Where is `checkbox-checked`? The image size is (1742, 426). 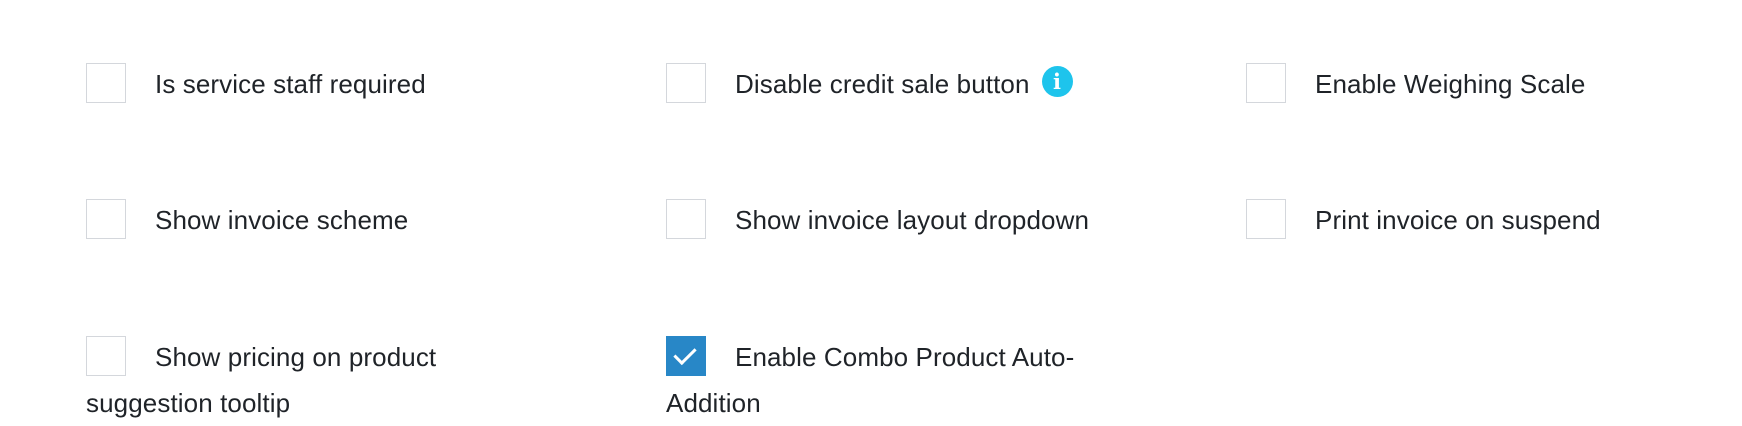
checkbox-checked is located at coordinates (686, 356).